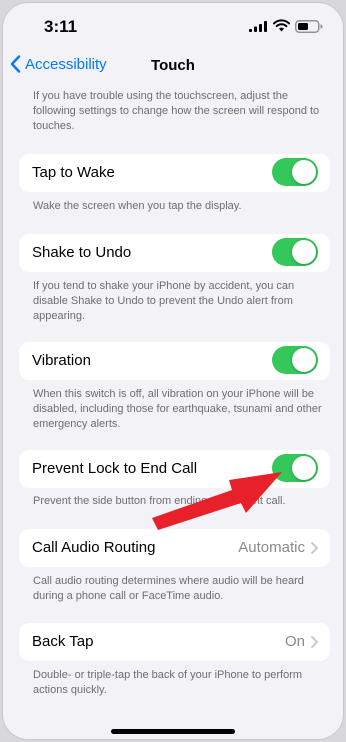  What do you see at coordinates (217, 501) in the screenshot?
I see `annotation-arrow-icon` at bounding box center [217, 501].